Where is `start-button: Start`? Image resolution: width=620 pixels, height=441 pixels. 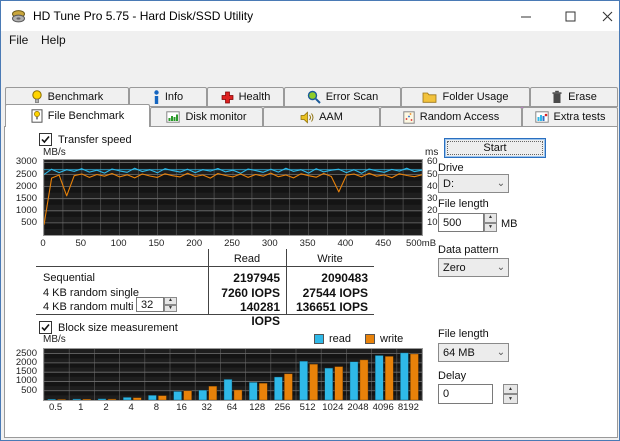 start-button: Start is located at coordinates (495, 148).